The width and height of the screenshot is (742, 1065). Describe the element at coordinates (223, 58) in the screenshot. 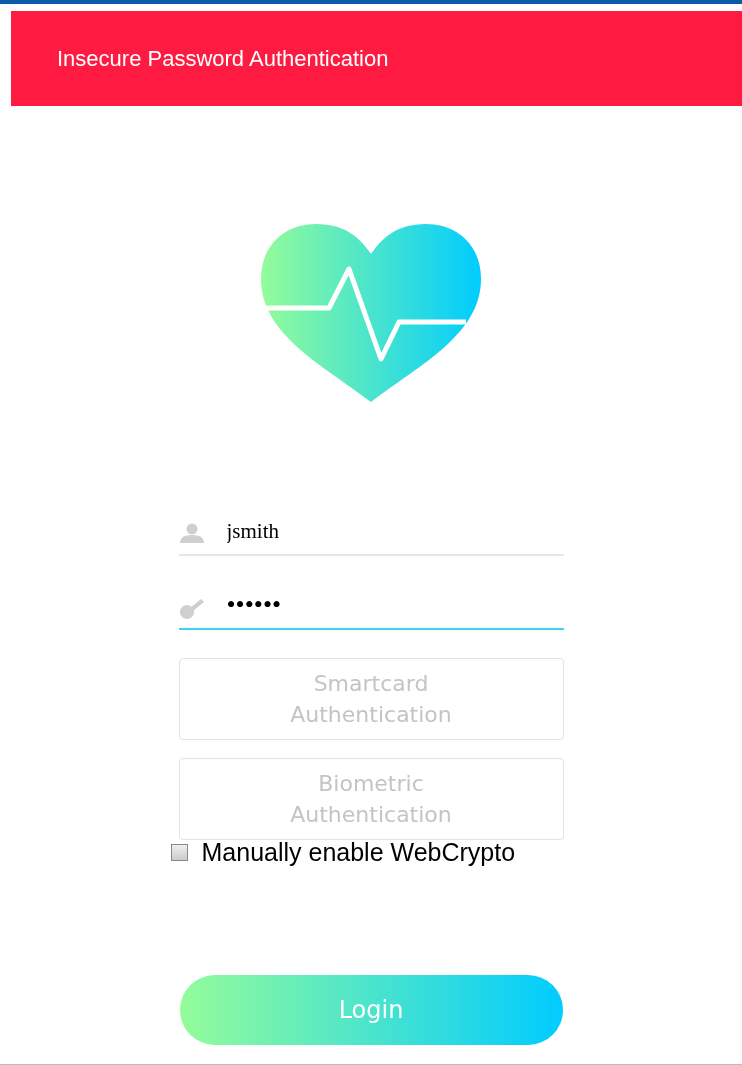

I see `header-title: Insecure Password Authentication` at that location.